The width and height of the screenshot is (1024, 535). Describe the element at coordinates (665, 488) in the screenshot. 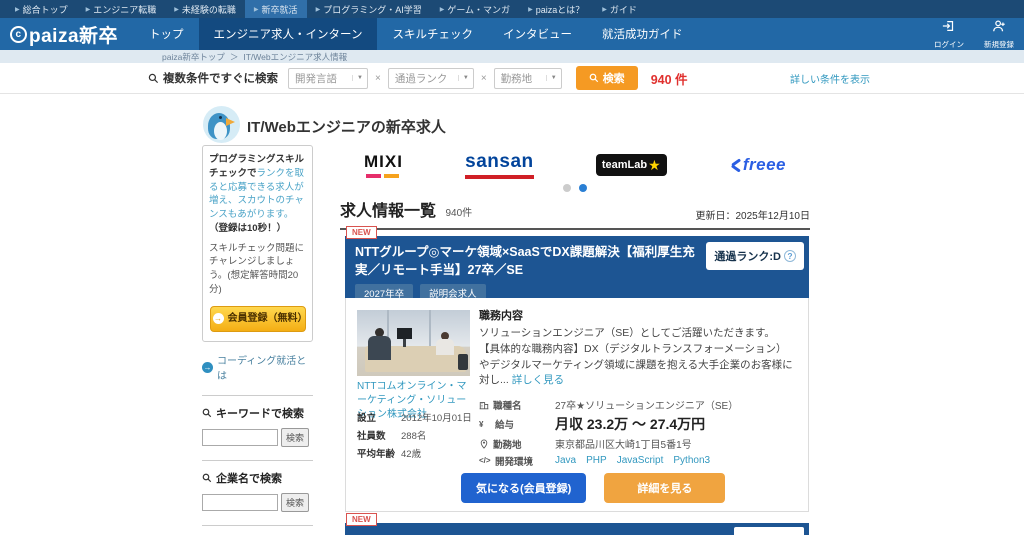

I see `view-details-button: 詳細を見る` at that location.